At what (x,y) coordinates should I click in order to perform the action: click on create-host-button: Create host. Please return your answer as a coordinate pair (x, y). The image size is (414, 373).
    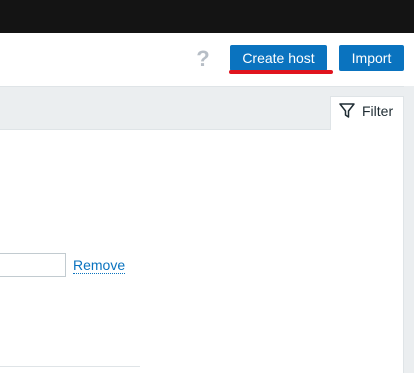
    Looking at the image, I should click on (278, 58).